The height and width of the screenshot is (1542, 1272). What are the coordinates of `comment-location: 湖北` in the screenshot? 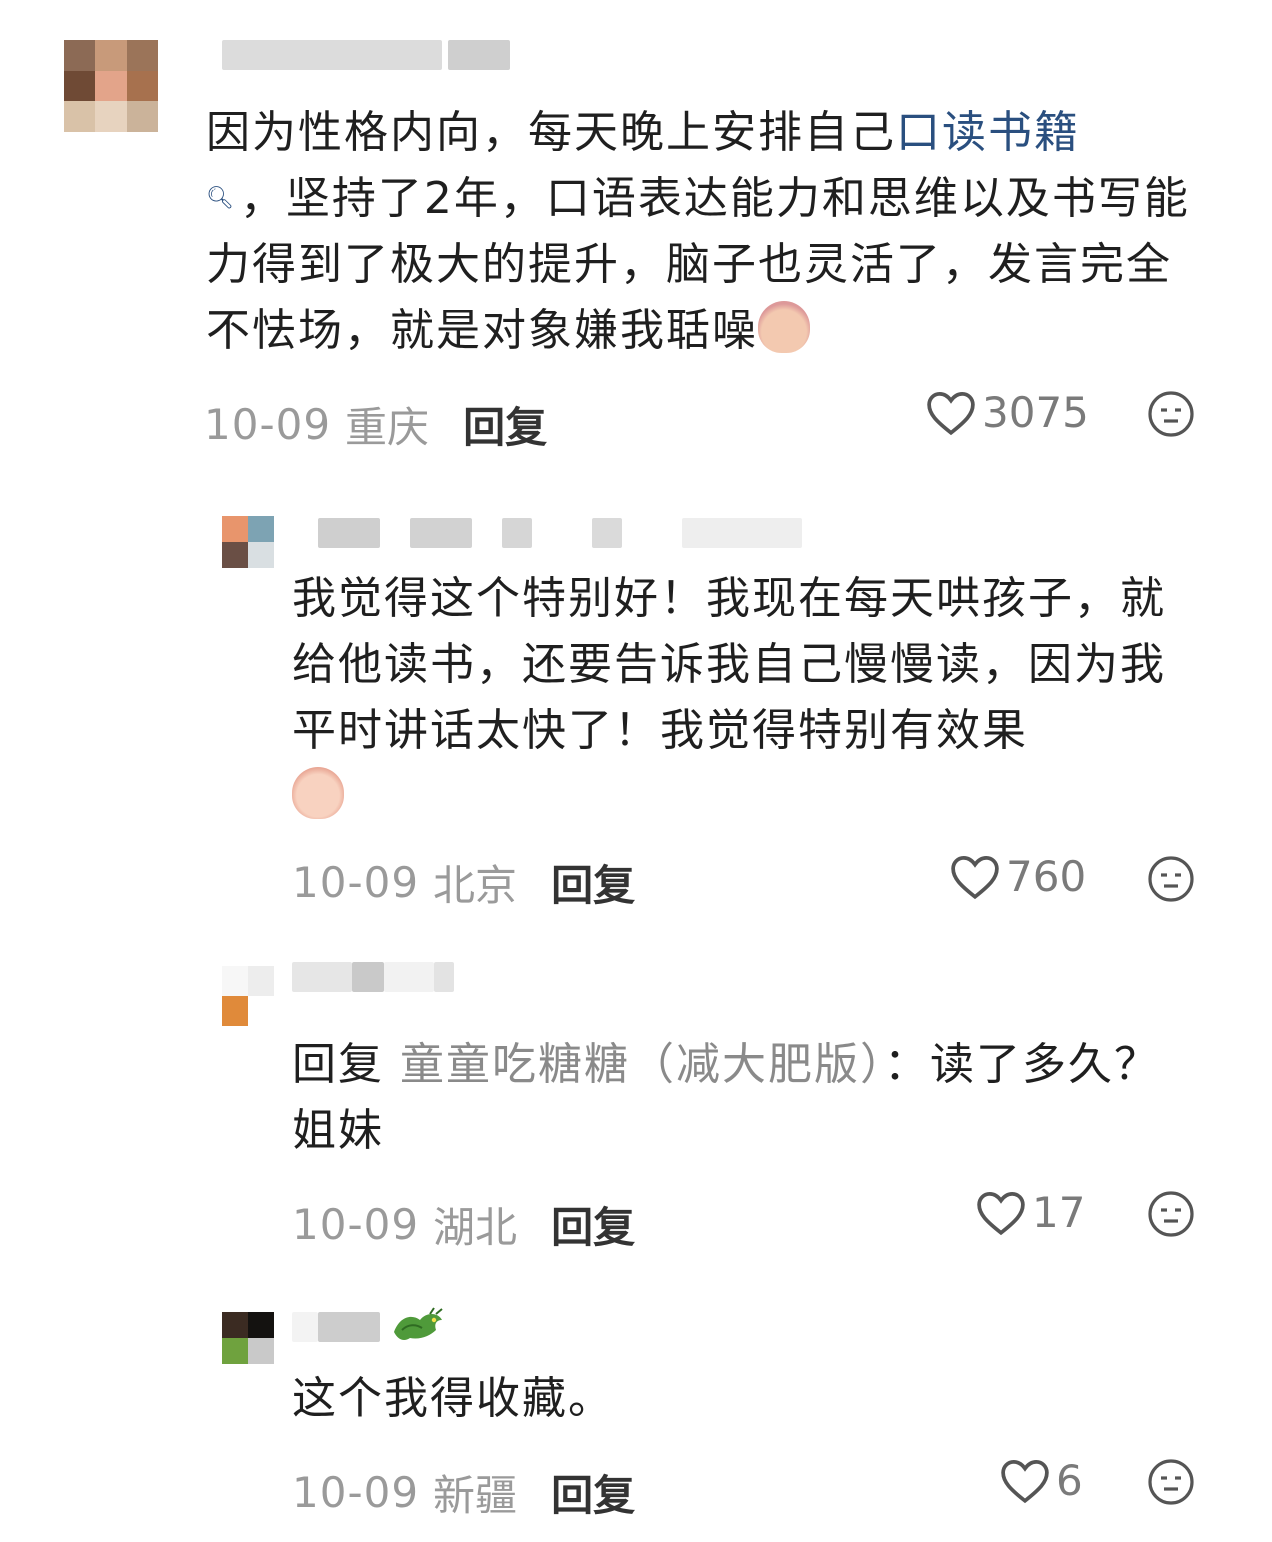 It's located at (475, 1227).